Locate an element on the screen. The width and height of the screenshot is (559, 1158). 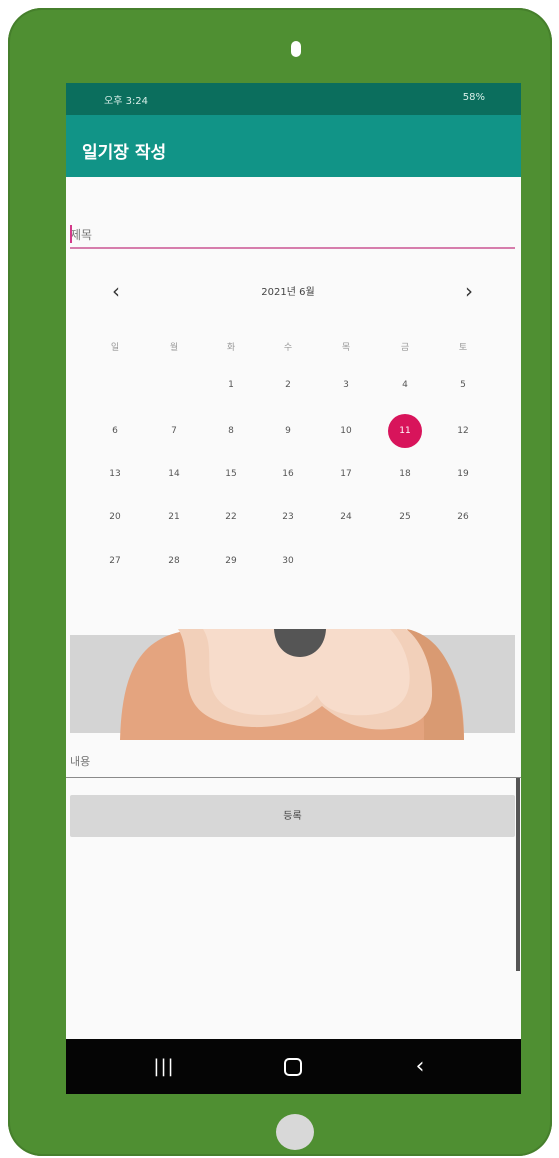
weekday-mon: 월 is located at coordinates (174, 348).